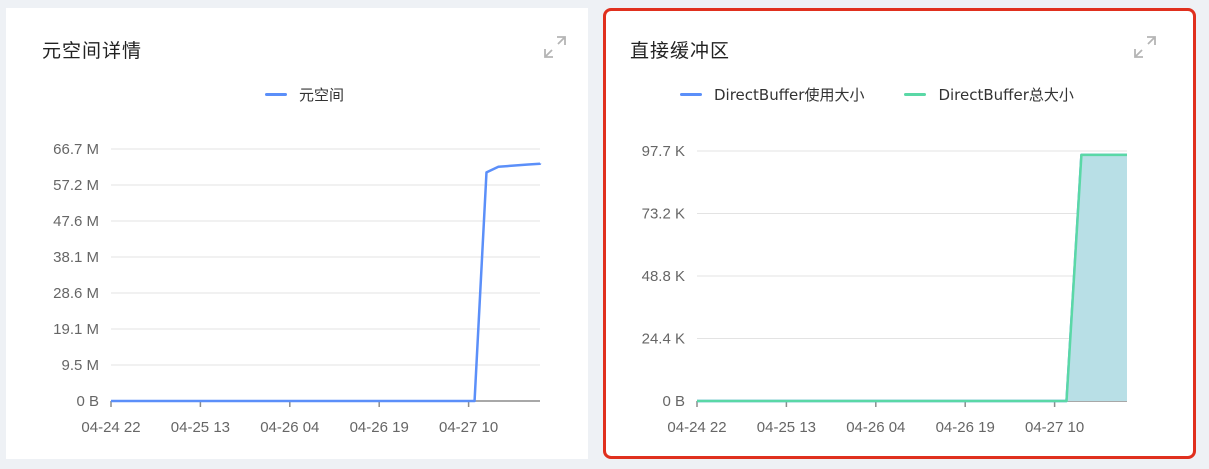 This screenshot has width=1209, height=469. Describe the element at coordinates (663, 214) in the screenshot. I see `y-tick-label: 73.2 K` at that location.